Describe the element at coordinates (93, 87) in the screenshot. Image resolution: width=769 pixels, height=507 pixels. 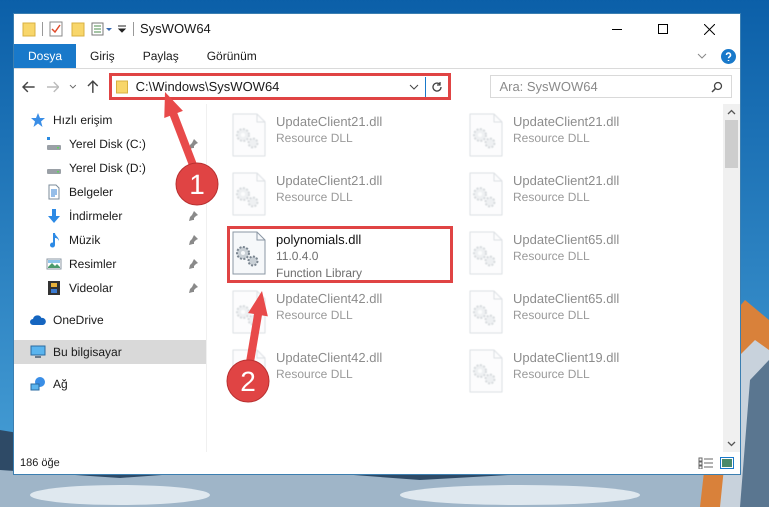
I see `up-arrow-icon` at that location.